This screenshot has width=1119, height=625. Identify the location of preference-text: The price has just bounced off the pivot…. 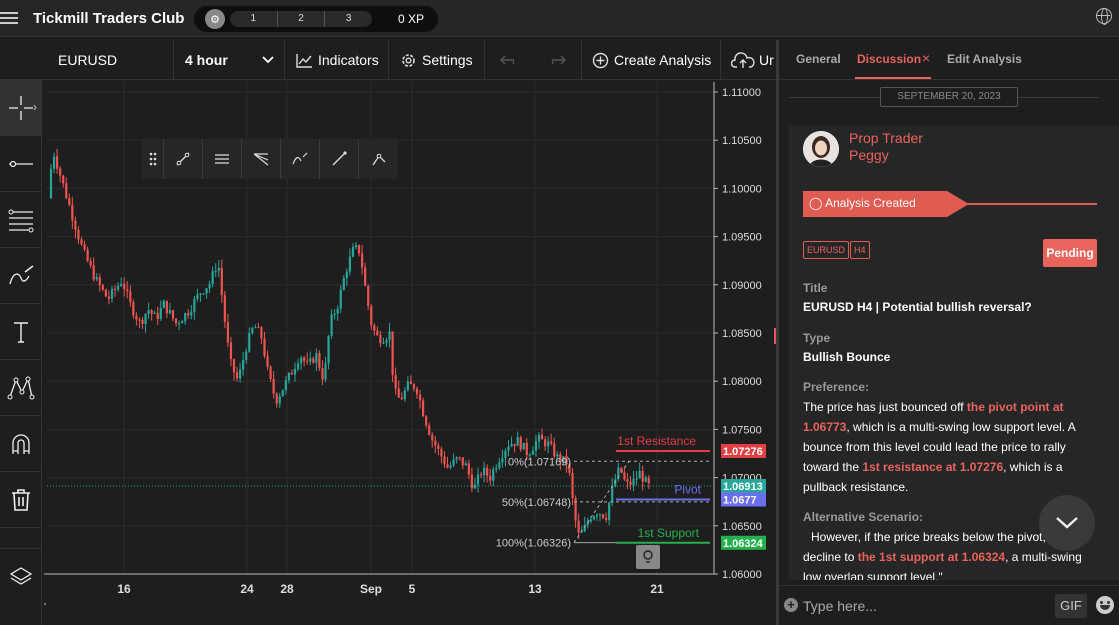
(945, 447).